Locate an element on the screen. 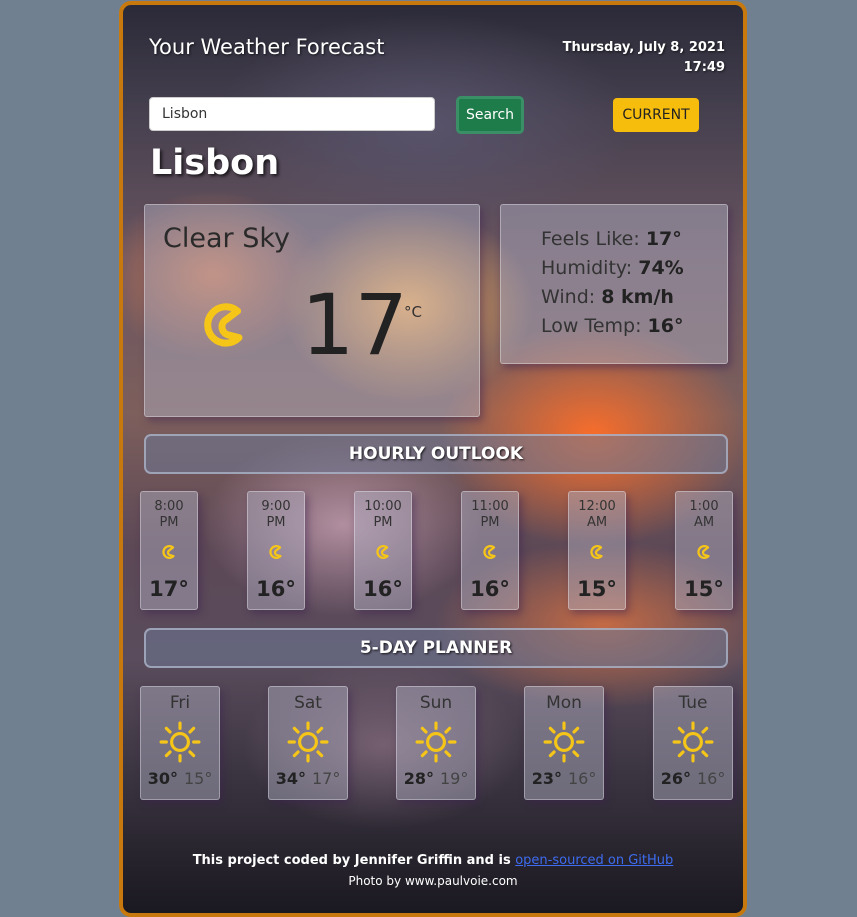 The width and height of the screenshot is (857, 917). hourly-outlook-heading: HOURLY OUTLOOK is located at coordinates (436, 454).